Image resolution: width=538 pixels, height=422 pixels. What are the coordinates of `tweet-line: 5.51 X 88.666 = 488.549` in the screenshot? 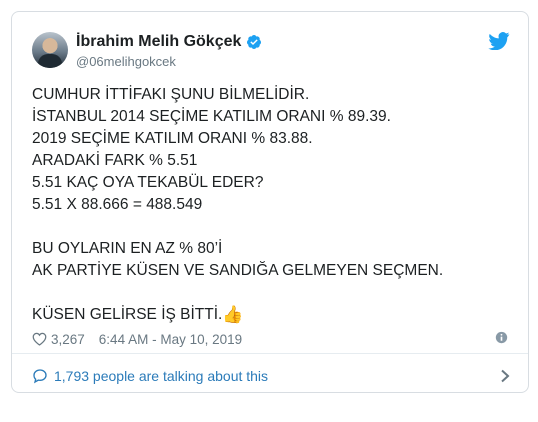 It's located at (117, 204).